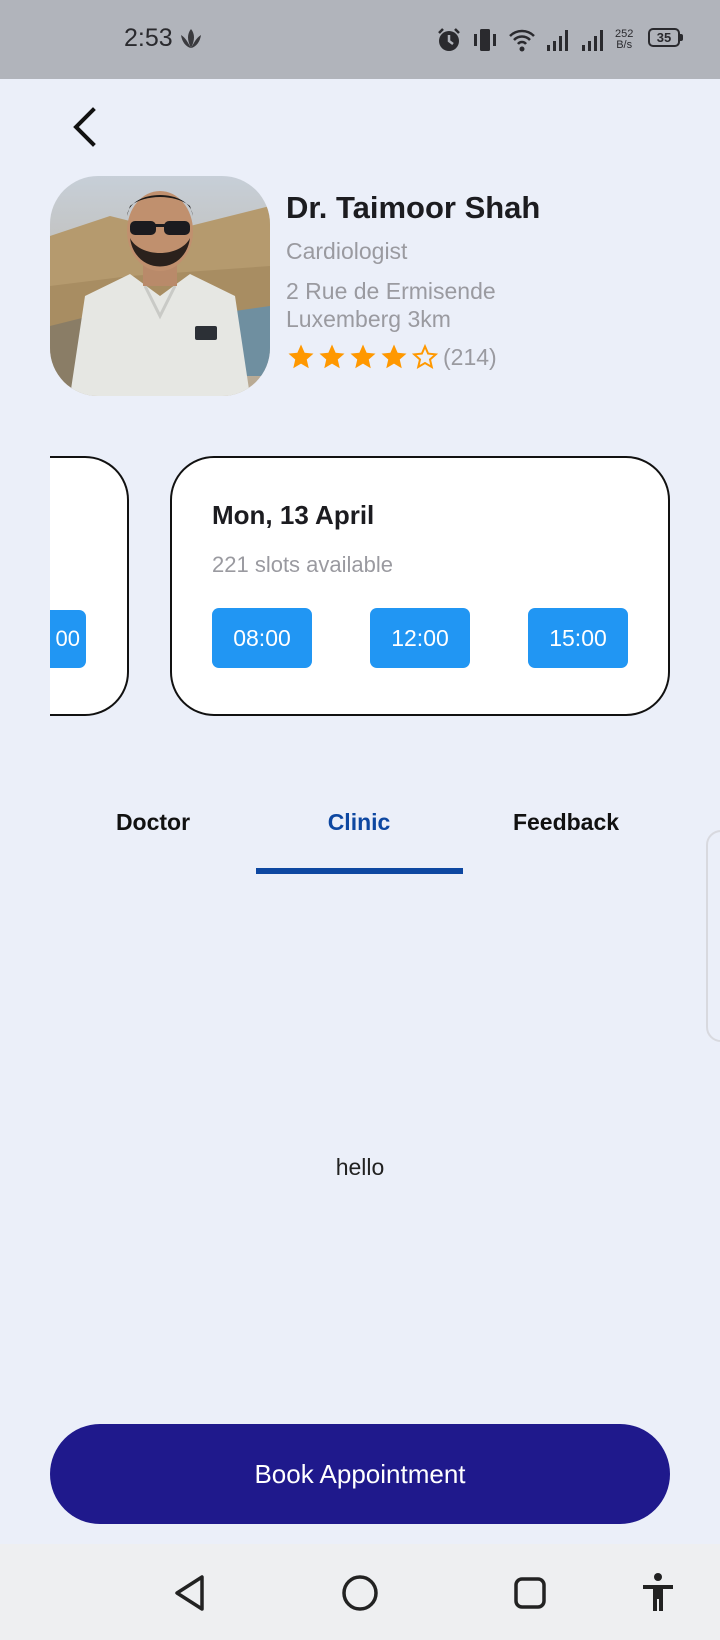 Image resolution: width=720 pixels, height=1640 pixels. I want to click on doctor-specialty: Cardiologist, so click(347, 251).